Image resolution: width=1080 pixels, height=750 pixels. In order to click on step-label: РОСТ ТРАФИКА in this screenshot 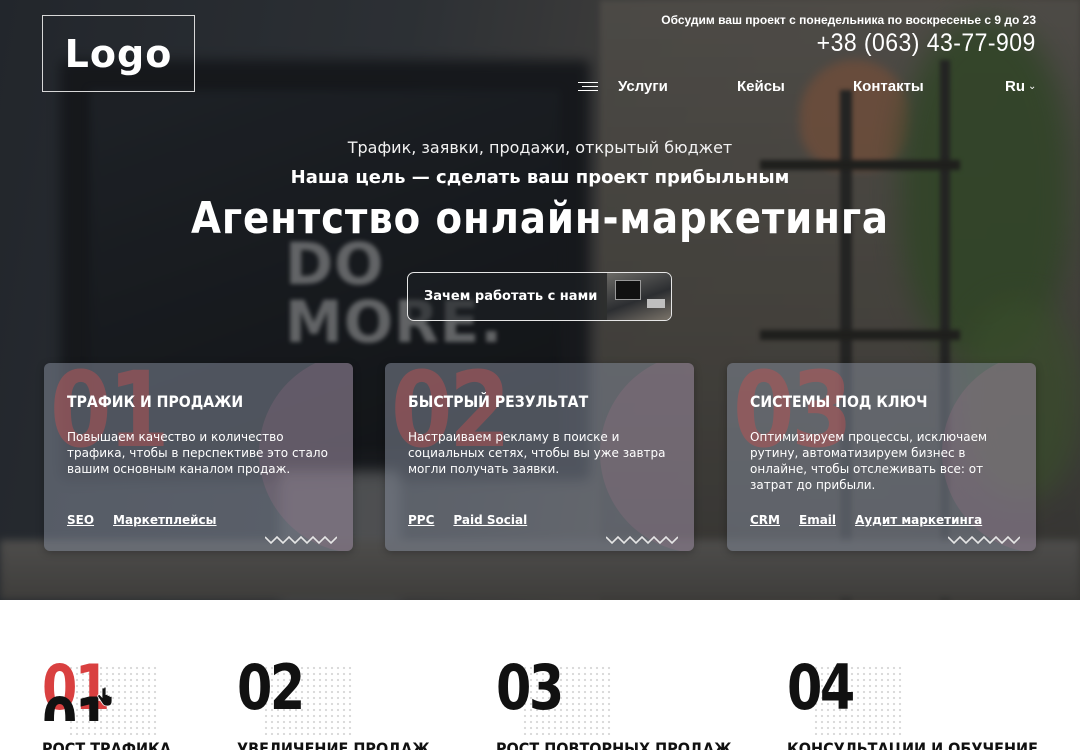, I will do `click(106, 744)`.